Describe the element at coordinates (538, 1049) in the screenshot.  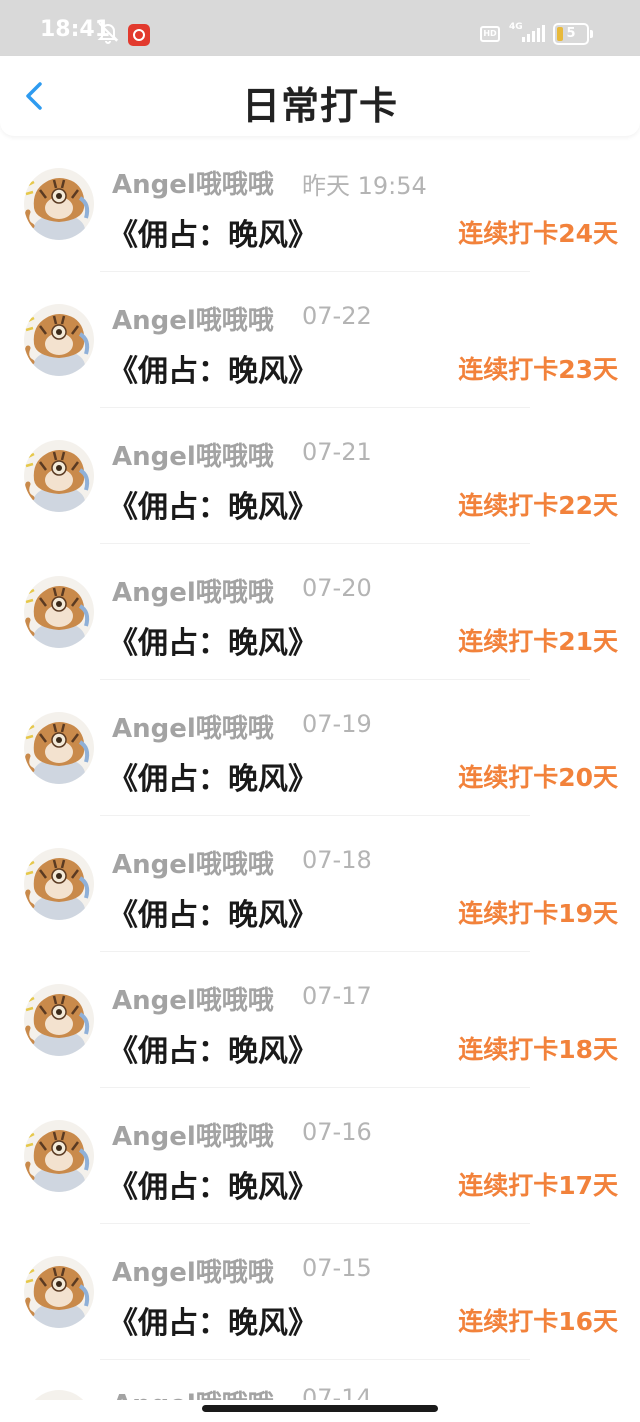
I see `streak-label: 连续打卡18天` at that location.